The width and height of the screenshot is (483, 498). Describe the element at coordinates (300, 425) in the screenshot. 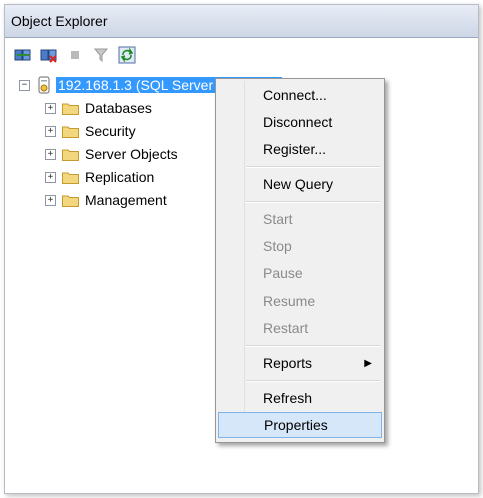

I see `menu-item-properties: Properties` at that location.